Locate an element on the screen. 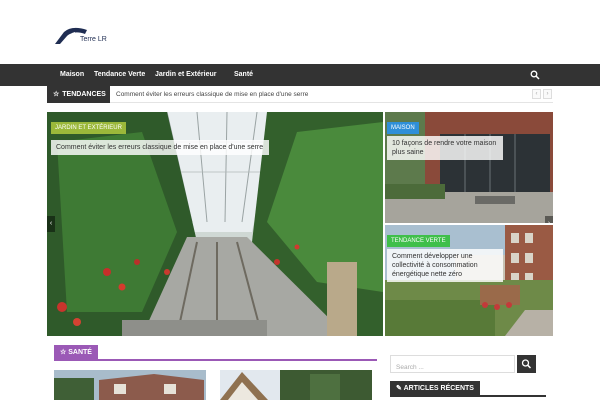 The image size is (600, 400). section-header-sante: ☆ SANTÉ is located at coordinates (215, 353).